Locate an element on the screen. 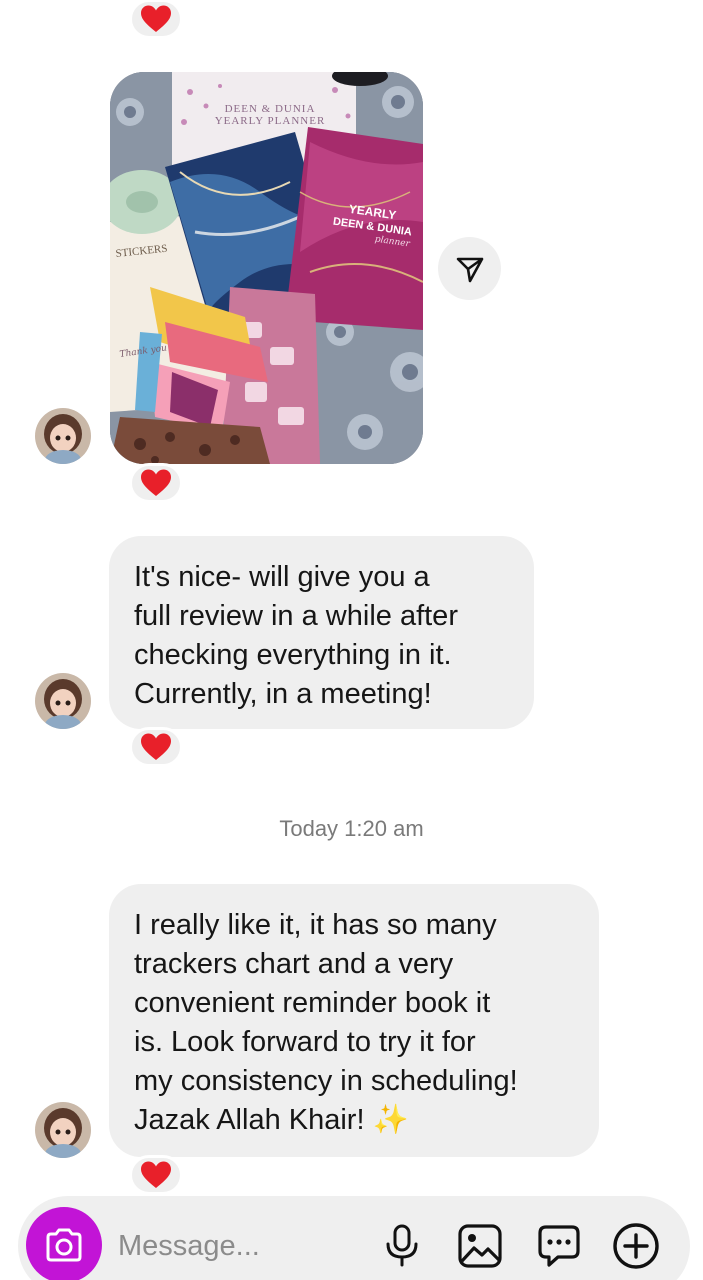 This screenshot has width=703, height=1280. more-button is located at coordinates (636, 1246).